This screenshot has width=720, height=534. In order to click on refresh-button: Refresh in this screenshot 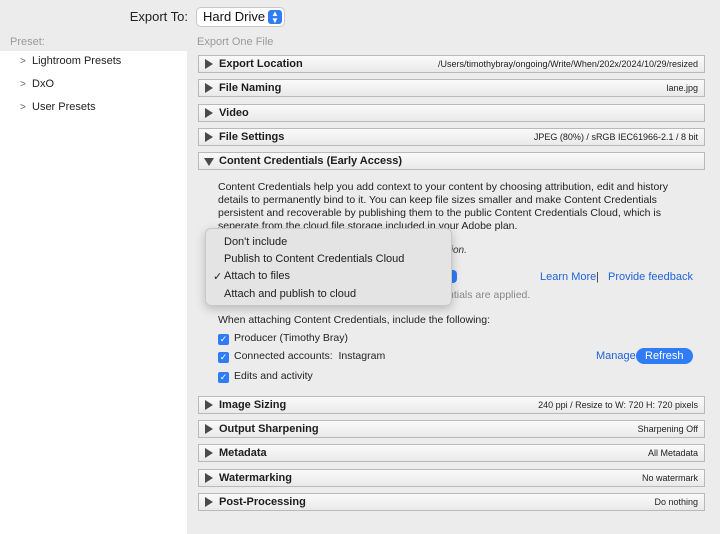, I will do `click(664, 356)`.